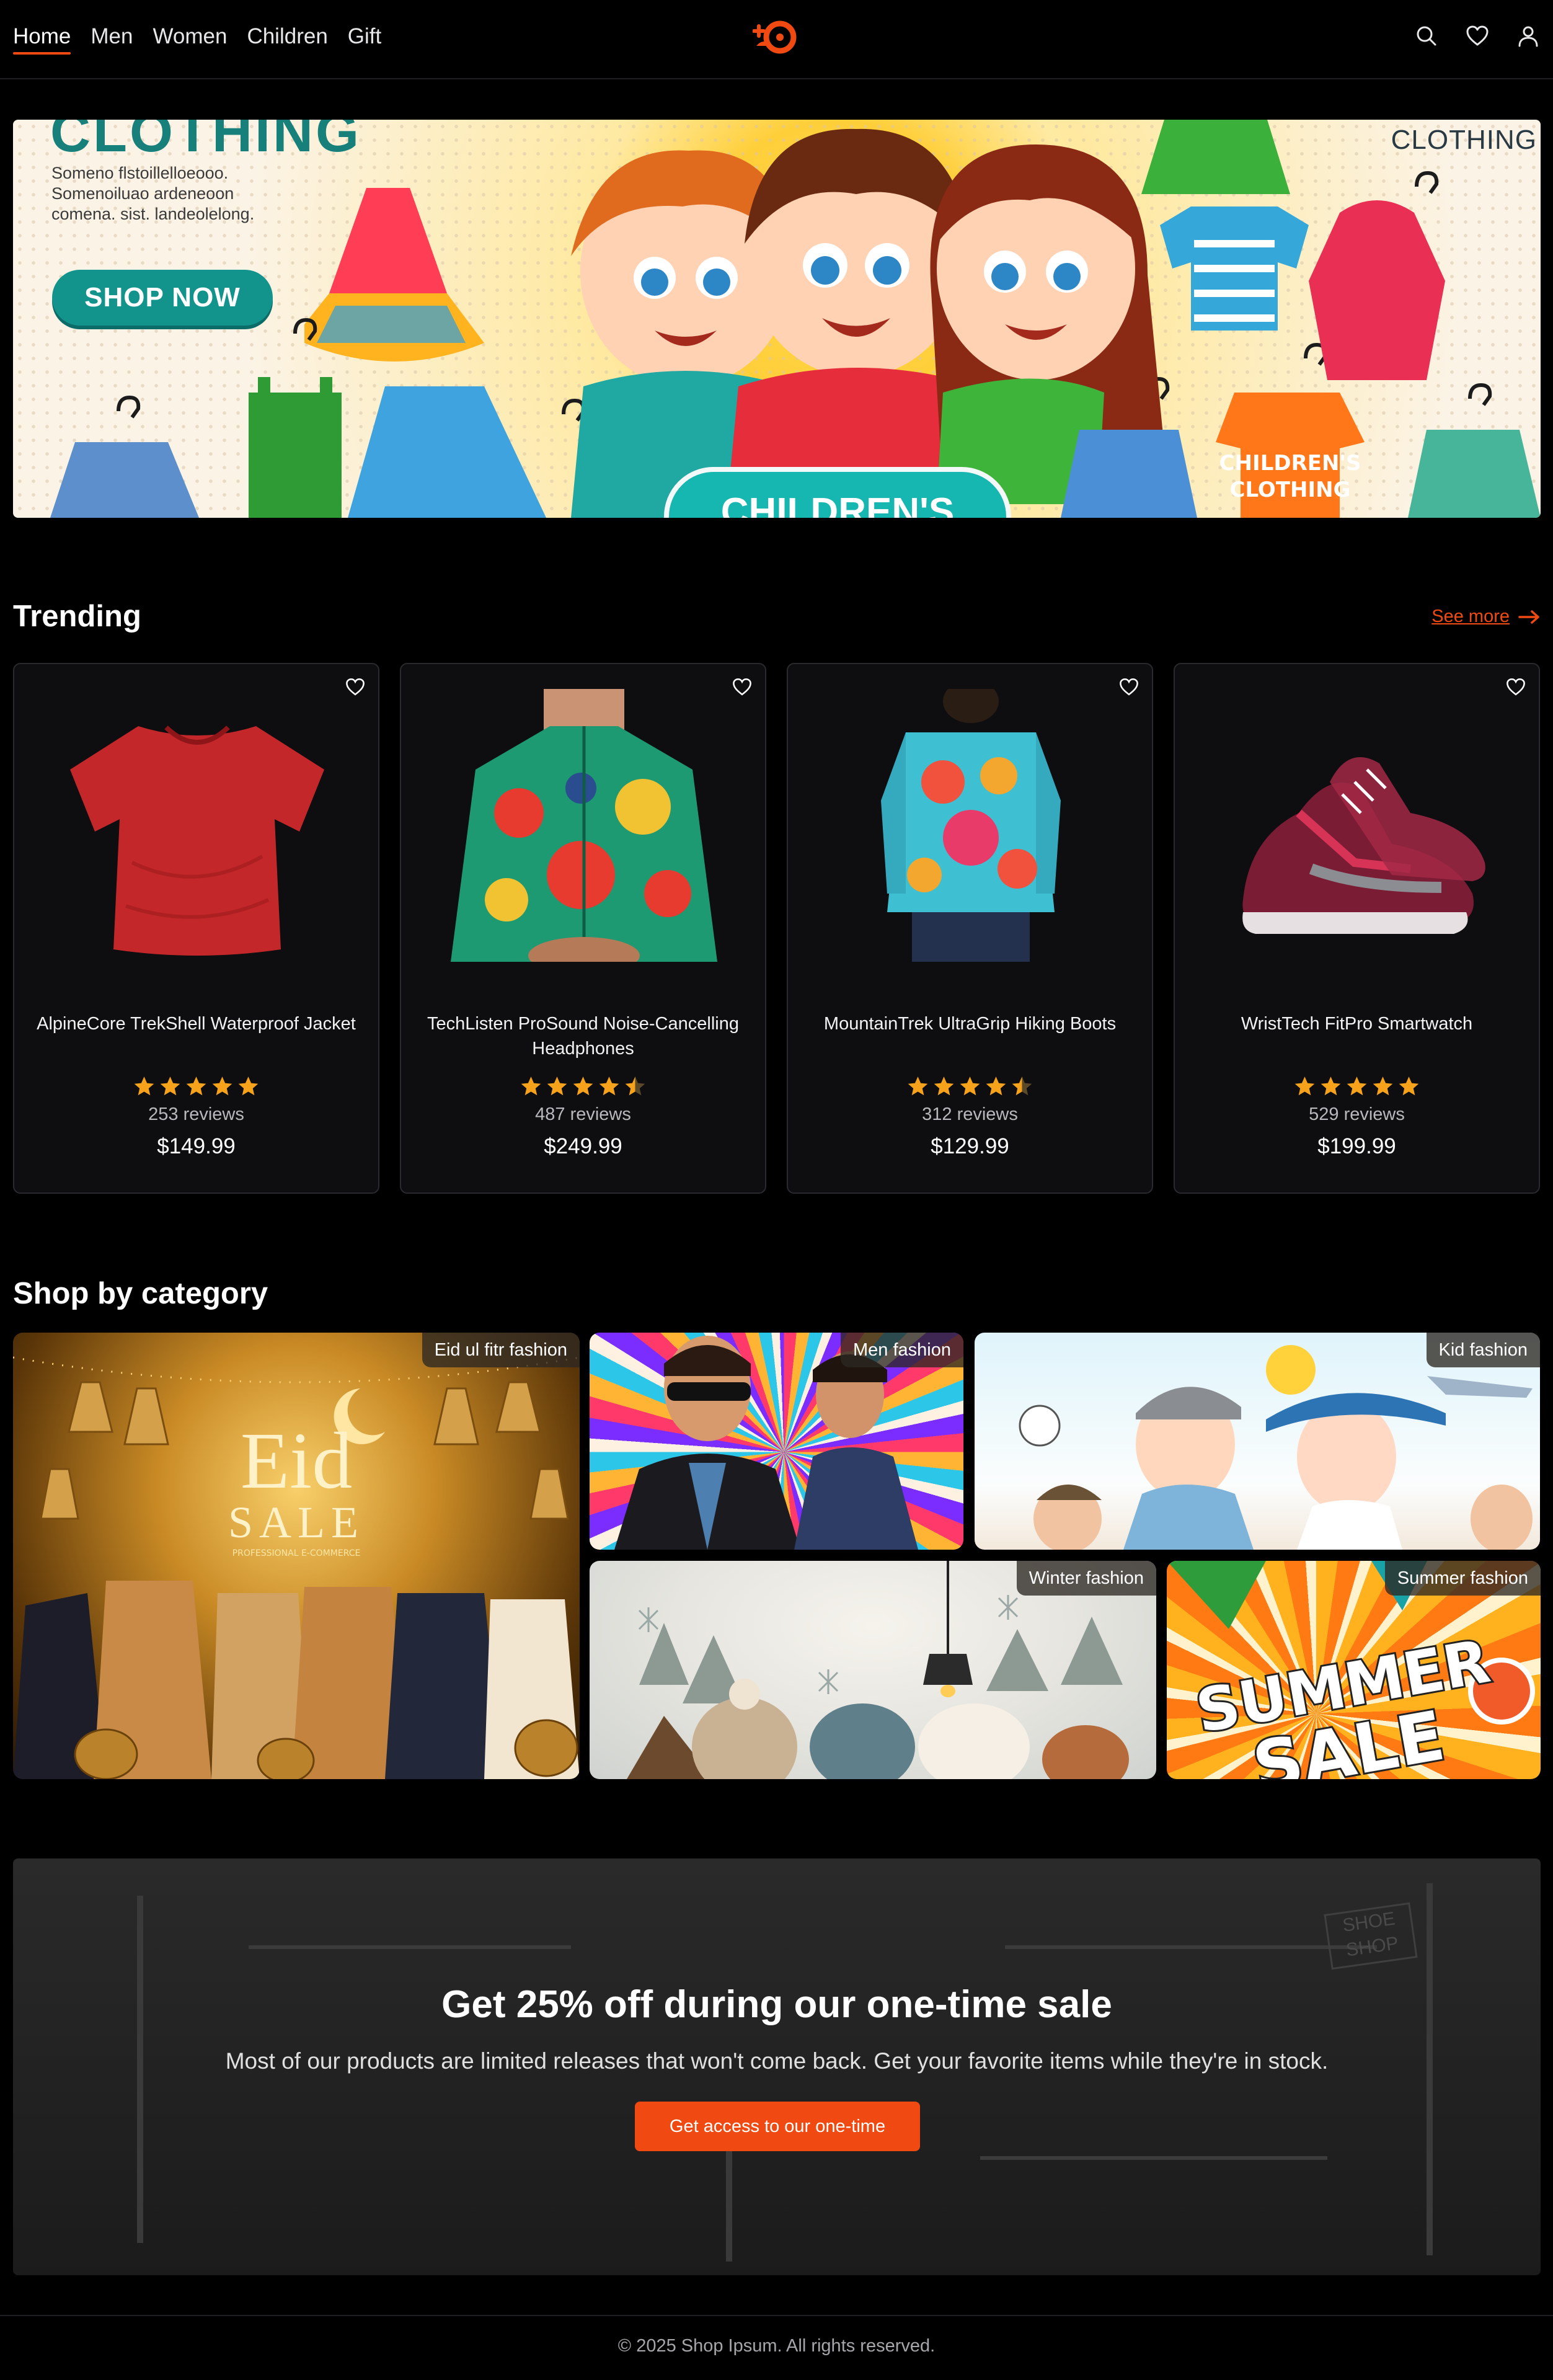 The image size is (1553, 2380). Describe the element at coordinates (296, 1553) in the screenshot. I see `eid-small: PROFESSIONAL E-COMMERCE` at that location.